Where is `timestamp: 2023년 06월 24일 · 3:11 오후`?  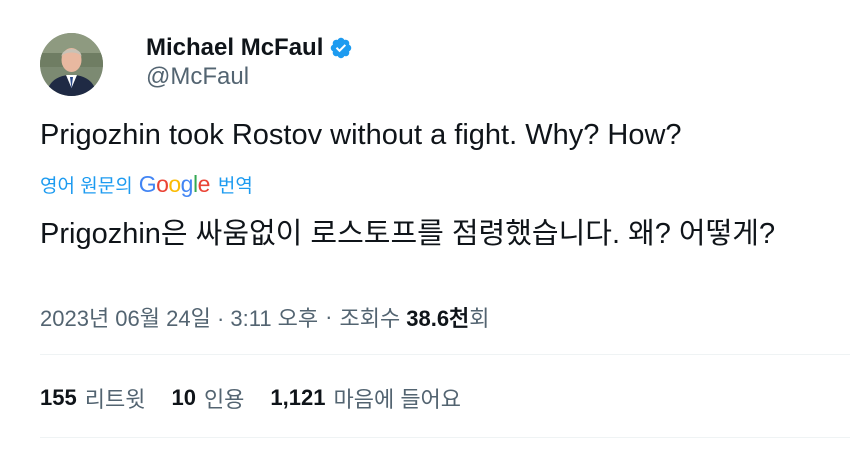 timestamp: 2023년 06월 24일 · 3:11 오후 is located at coordinates (179, 317).